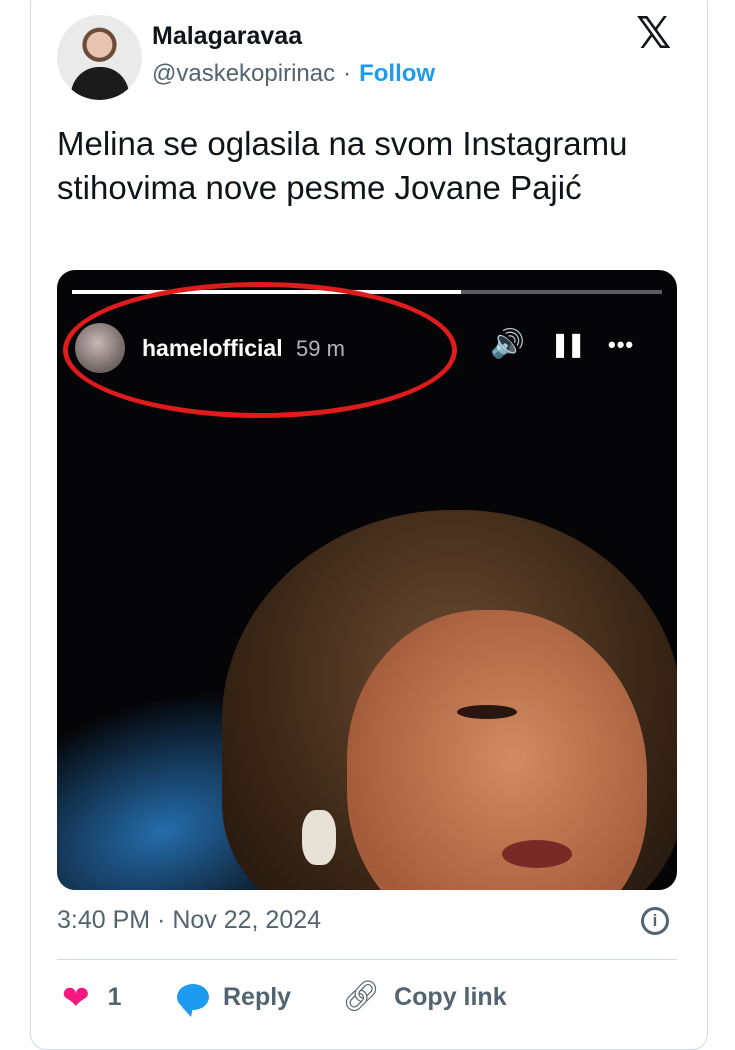 This screenshot has height=1050, width=735. I want to click on volume-icon: 🔊, so click(507, 344).